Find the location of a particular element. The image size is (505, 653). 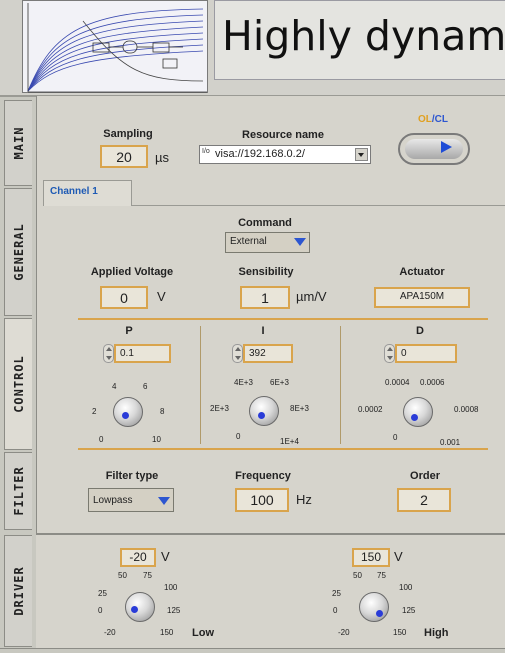

i-tick-label: 4E+3 is located at coordinates (243, 382).